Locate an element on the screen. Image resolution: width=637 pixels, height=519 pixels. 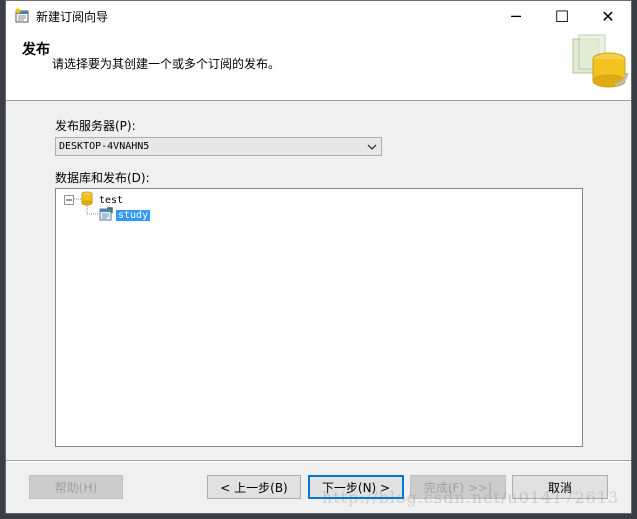
chevron-down-icon is located at coordinates (372, 146).